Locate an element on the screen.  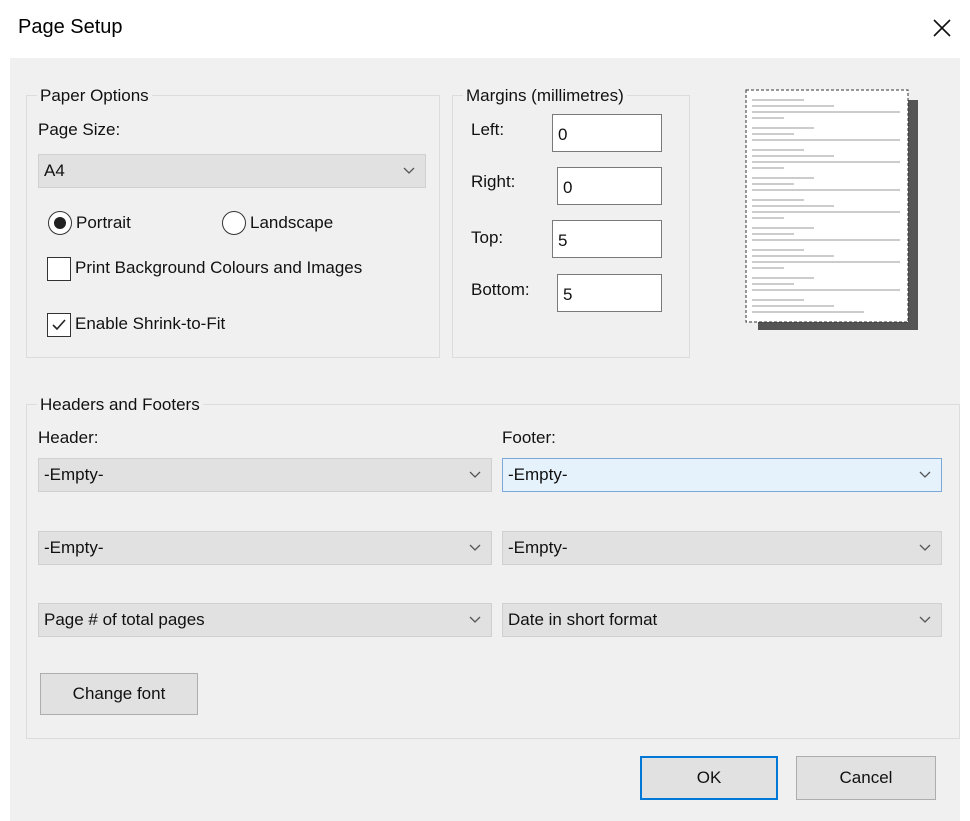
radio-selected-dot is located at coordinates (60, 223).